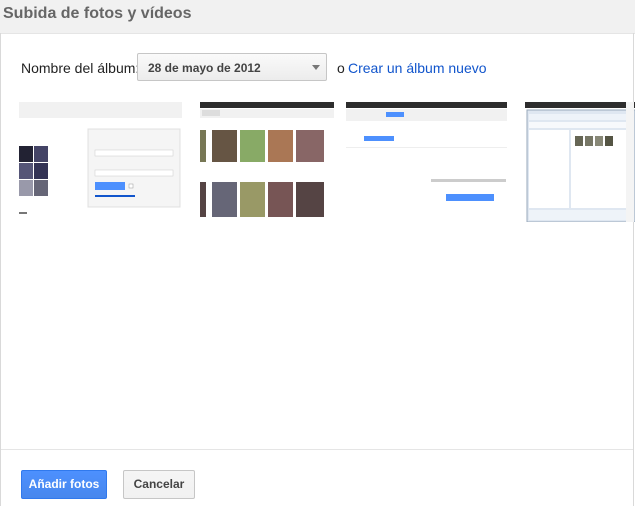 Image resolution: width=635 pixels, height=506 pixels. What do you see at coordinates (417, 68) in the screenshot?
I see `create-album-link: Crear un álbum nuevo` at bounding box center [417, 68].